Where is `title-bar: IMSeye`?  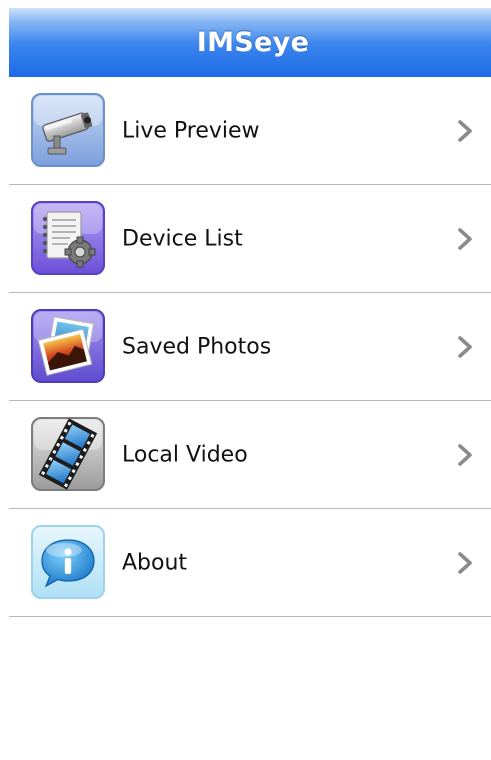
title-bar: IMSeye is located at coordinates (250, 42).